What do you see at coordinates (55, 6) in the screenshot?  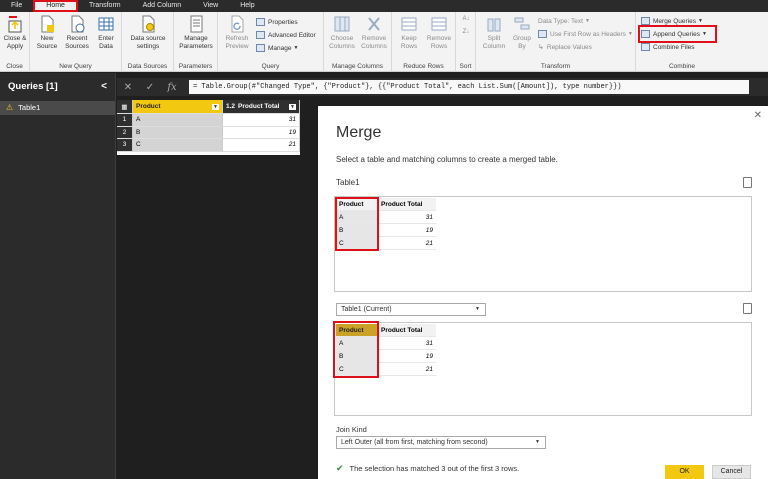 I see `menu-home: Home` at bounding box center [55, 6].